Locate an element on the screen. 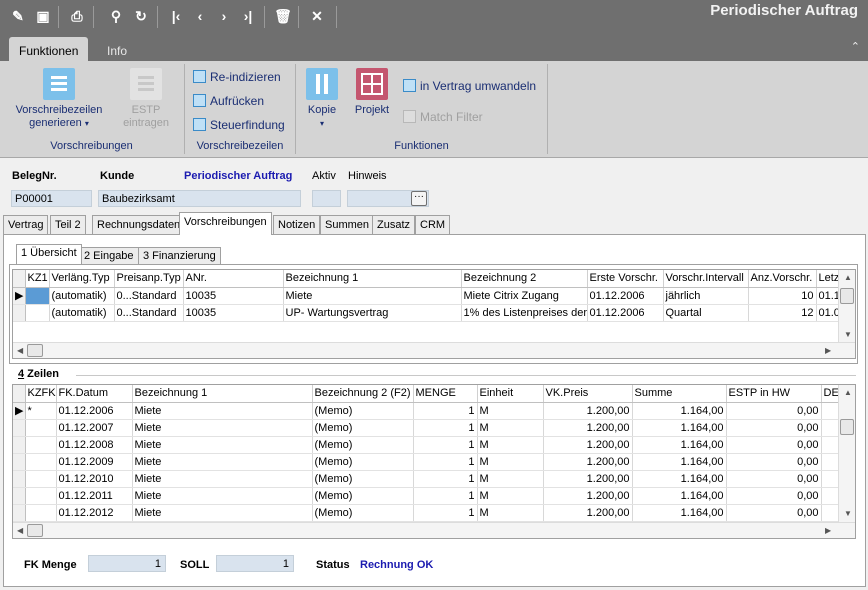  cell-bezeichnung-1: UP- Wartungsvertrag is located at coordinates (372, 313).